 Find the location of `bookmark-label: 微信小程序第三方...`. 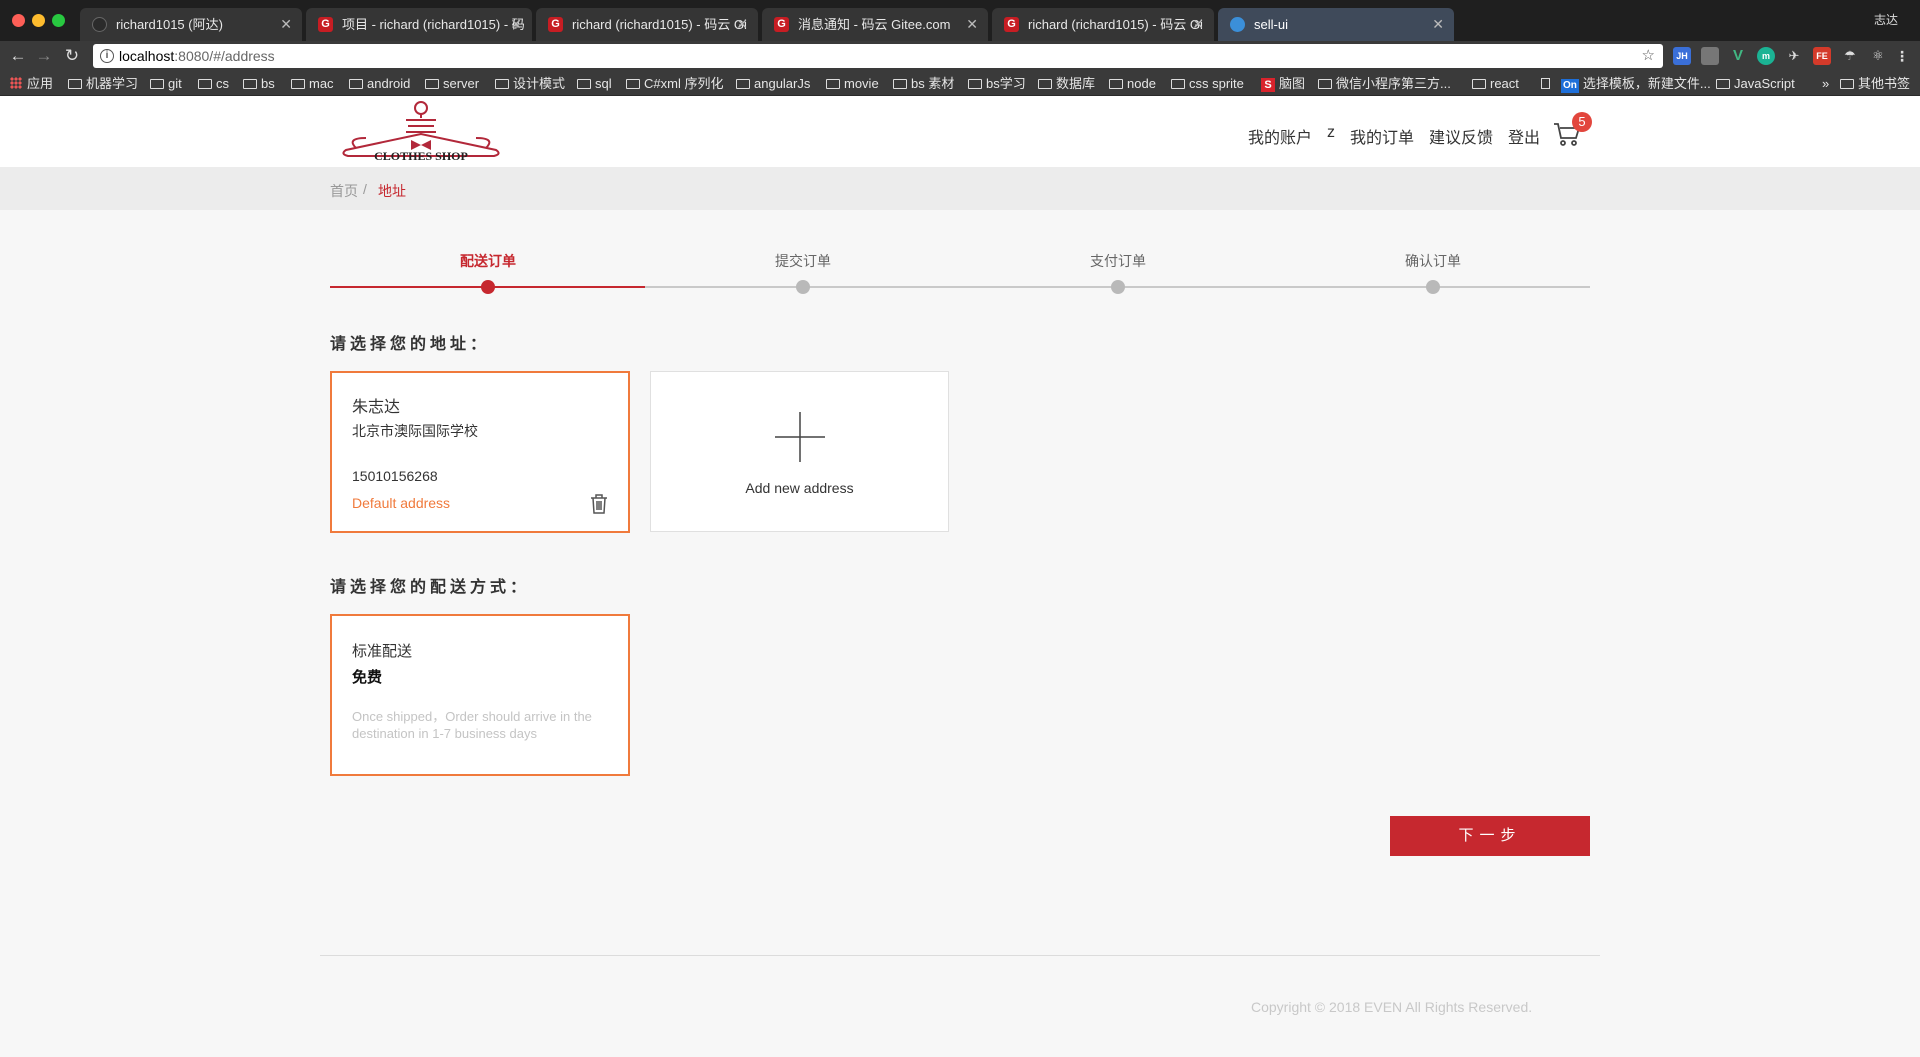

bookmark-label: 微信小程序第三方... is located at coordinates (1393, 83).